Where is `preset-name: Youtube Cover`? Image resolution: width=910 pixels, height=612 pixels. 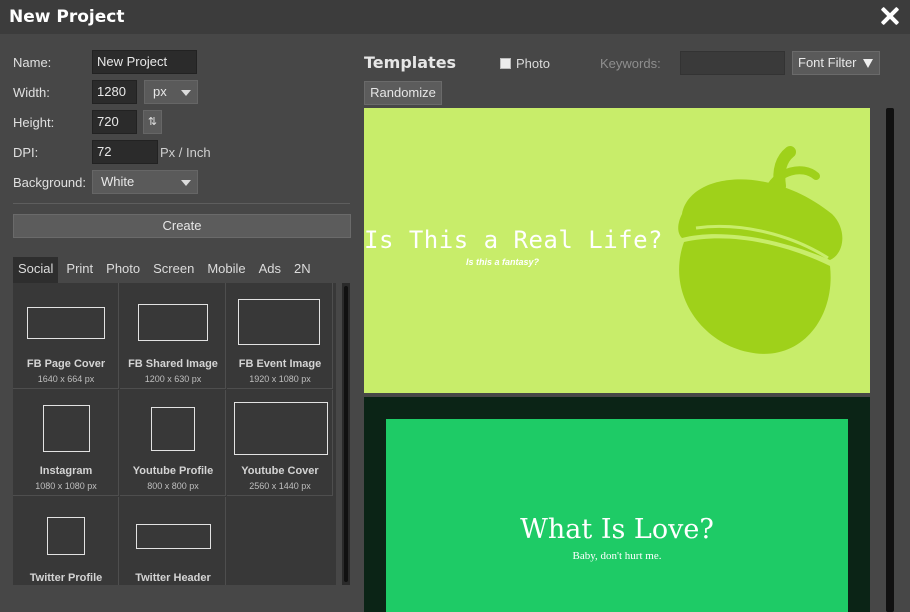
preset-name: Youtube Cover is located at coordinates (280, 471).